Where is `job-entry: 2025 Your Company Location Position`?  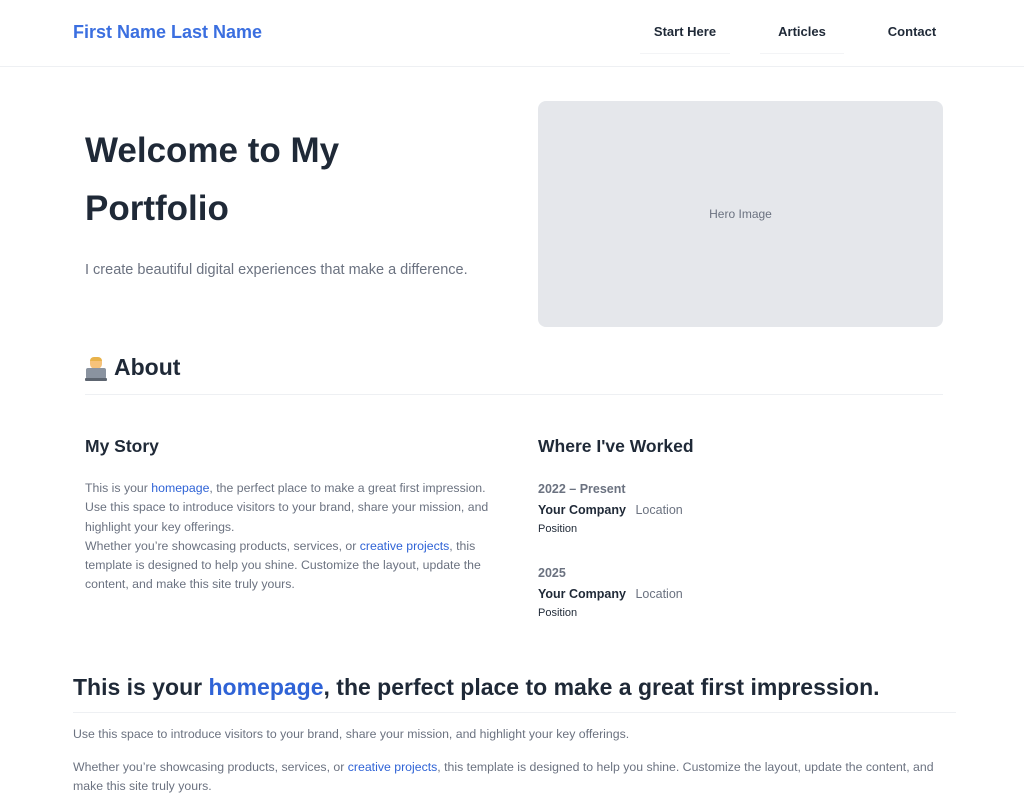 job-entry: 2025 Your Company Location Position is located at coordinates (738, 592).